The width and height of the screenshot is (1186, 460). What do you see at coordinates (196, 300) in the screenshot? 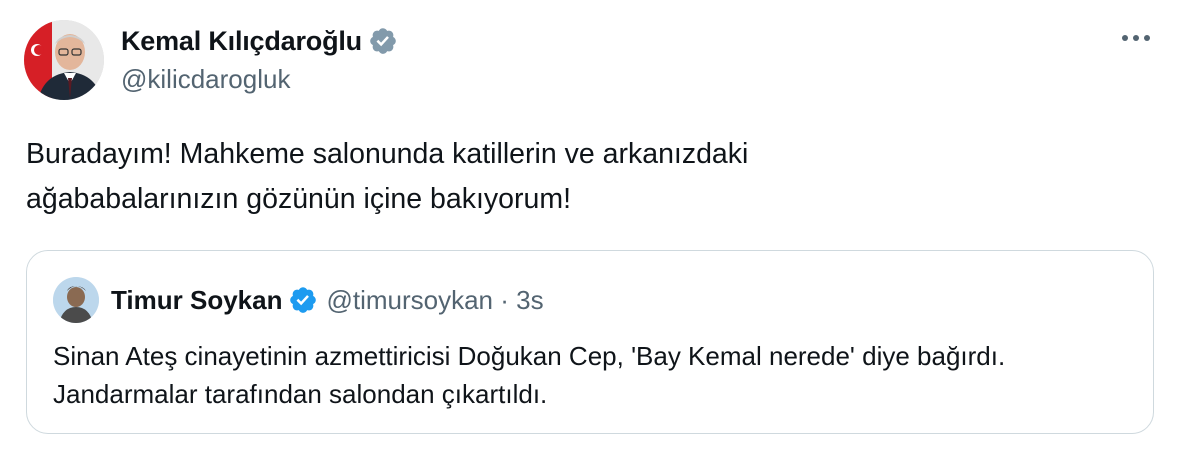
I see `quote-author-name: Timur Soykan` at bounding box center [196, 300].